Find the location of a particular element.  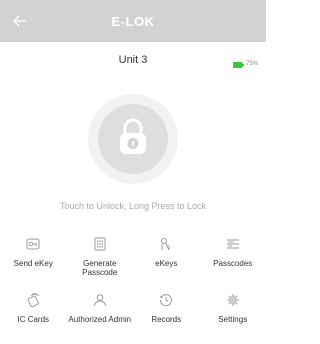

menu-label: Passcodes is located at coordinates (233, 263).